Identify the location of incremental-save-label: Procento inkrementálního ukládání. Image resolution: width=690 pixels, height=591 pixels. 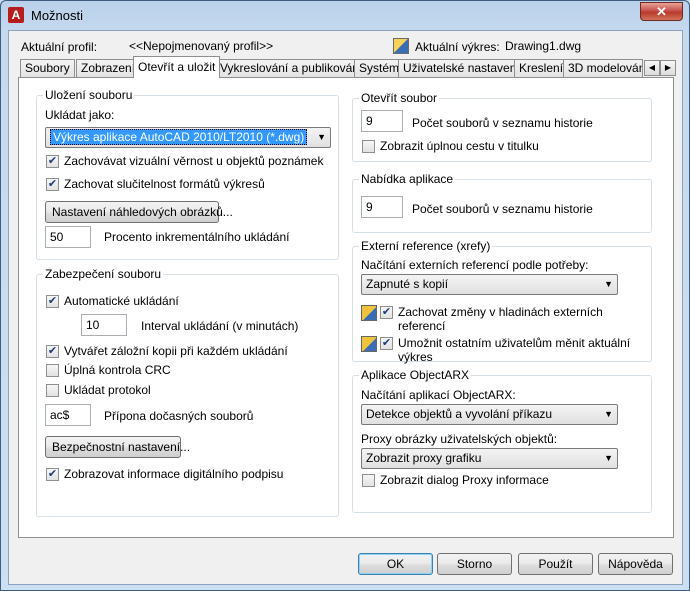
(197, 237).